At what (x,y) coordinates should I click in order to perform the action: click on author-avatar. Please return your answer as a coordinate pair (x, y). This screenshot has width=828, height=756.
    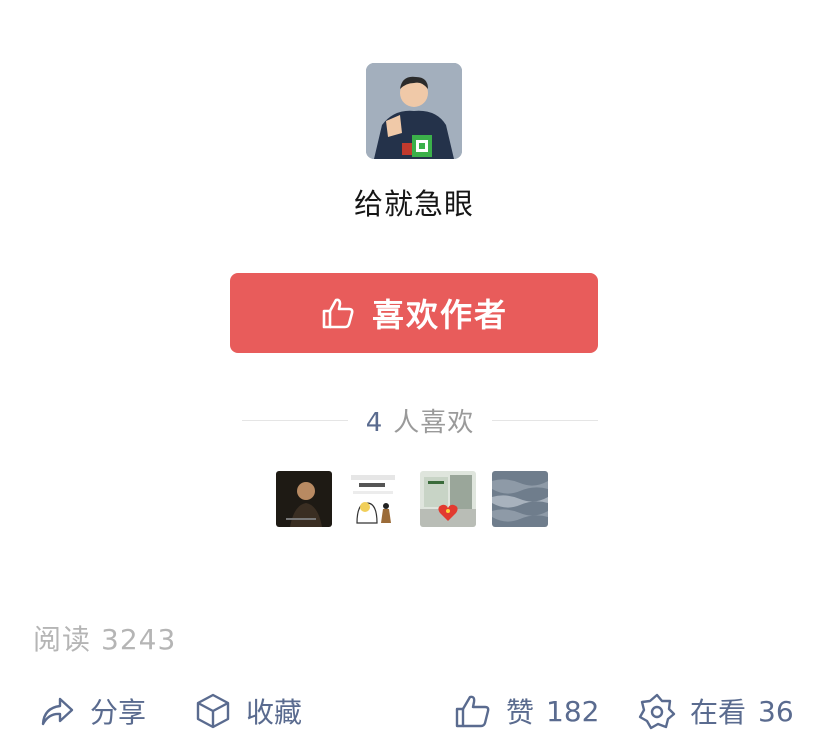
    Looking at the image, I should click on (414, 111).